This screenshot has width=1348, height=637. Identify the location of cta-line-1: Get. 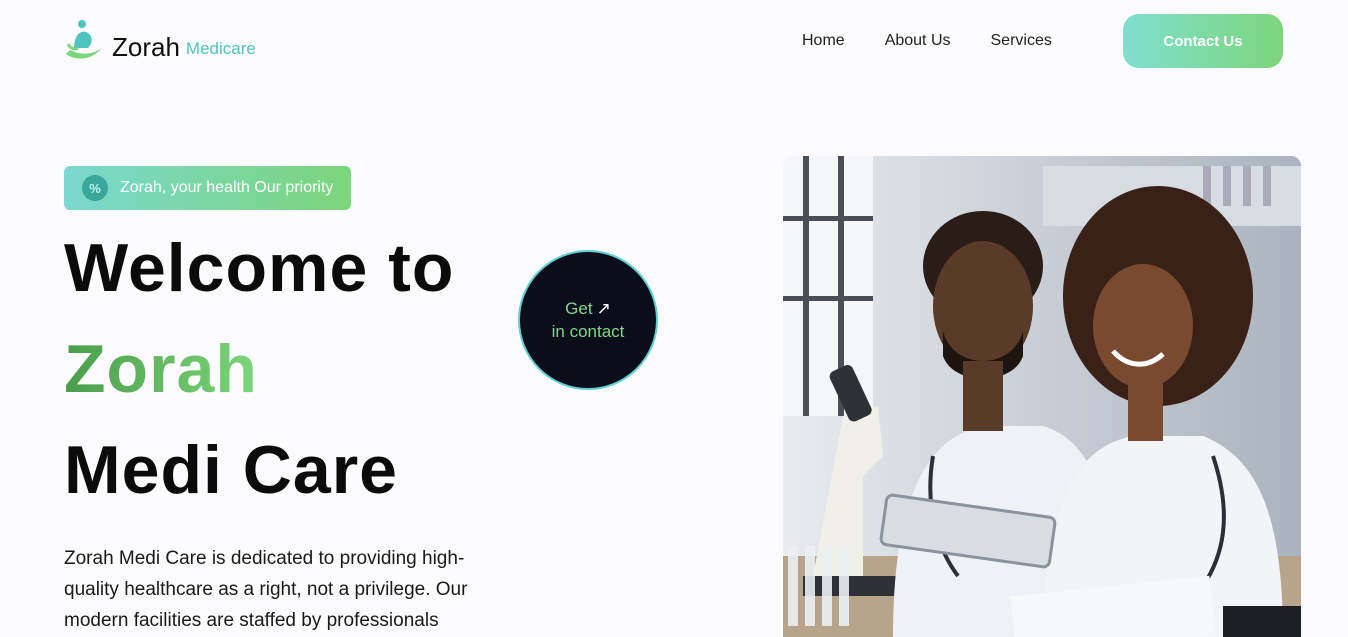
(579, 308).